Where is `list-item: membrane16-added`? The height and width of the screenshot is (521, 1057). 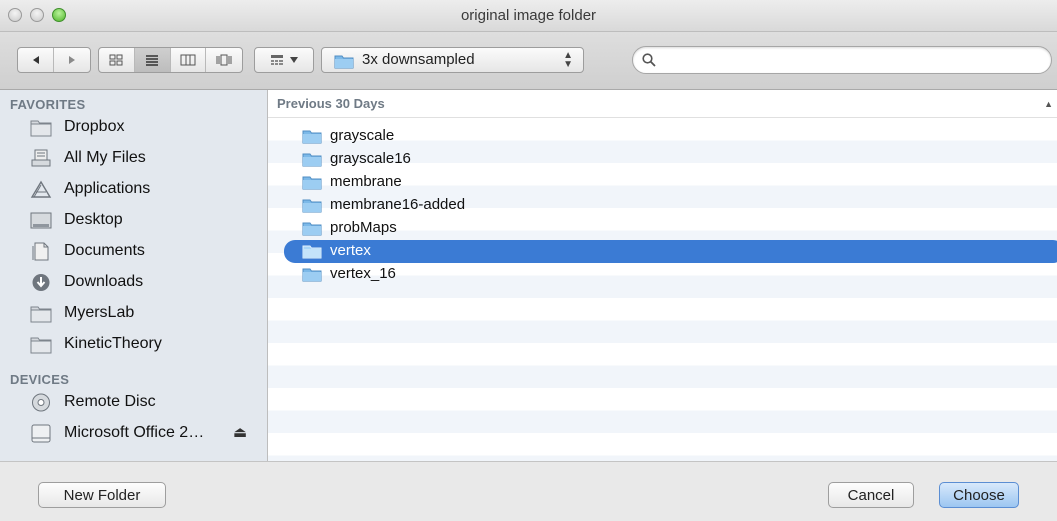
list-item: membrane16-added is located at coordinates (662, 205).